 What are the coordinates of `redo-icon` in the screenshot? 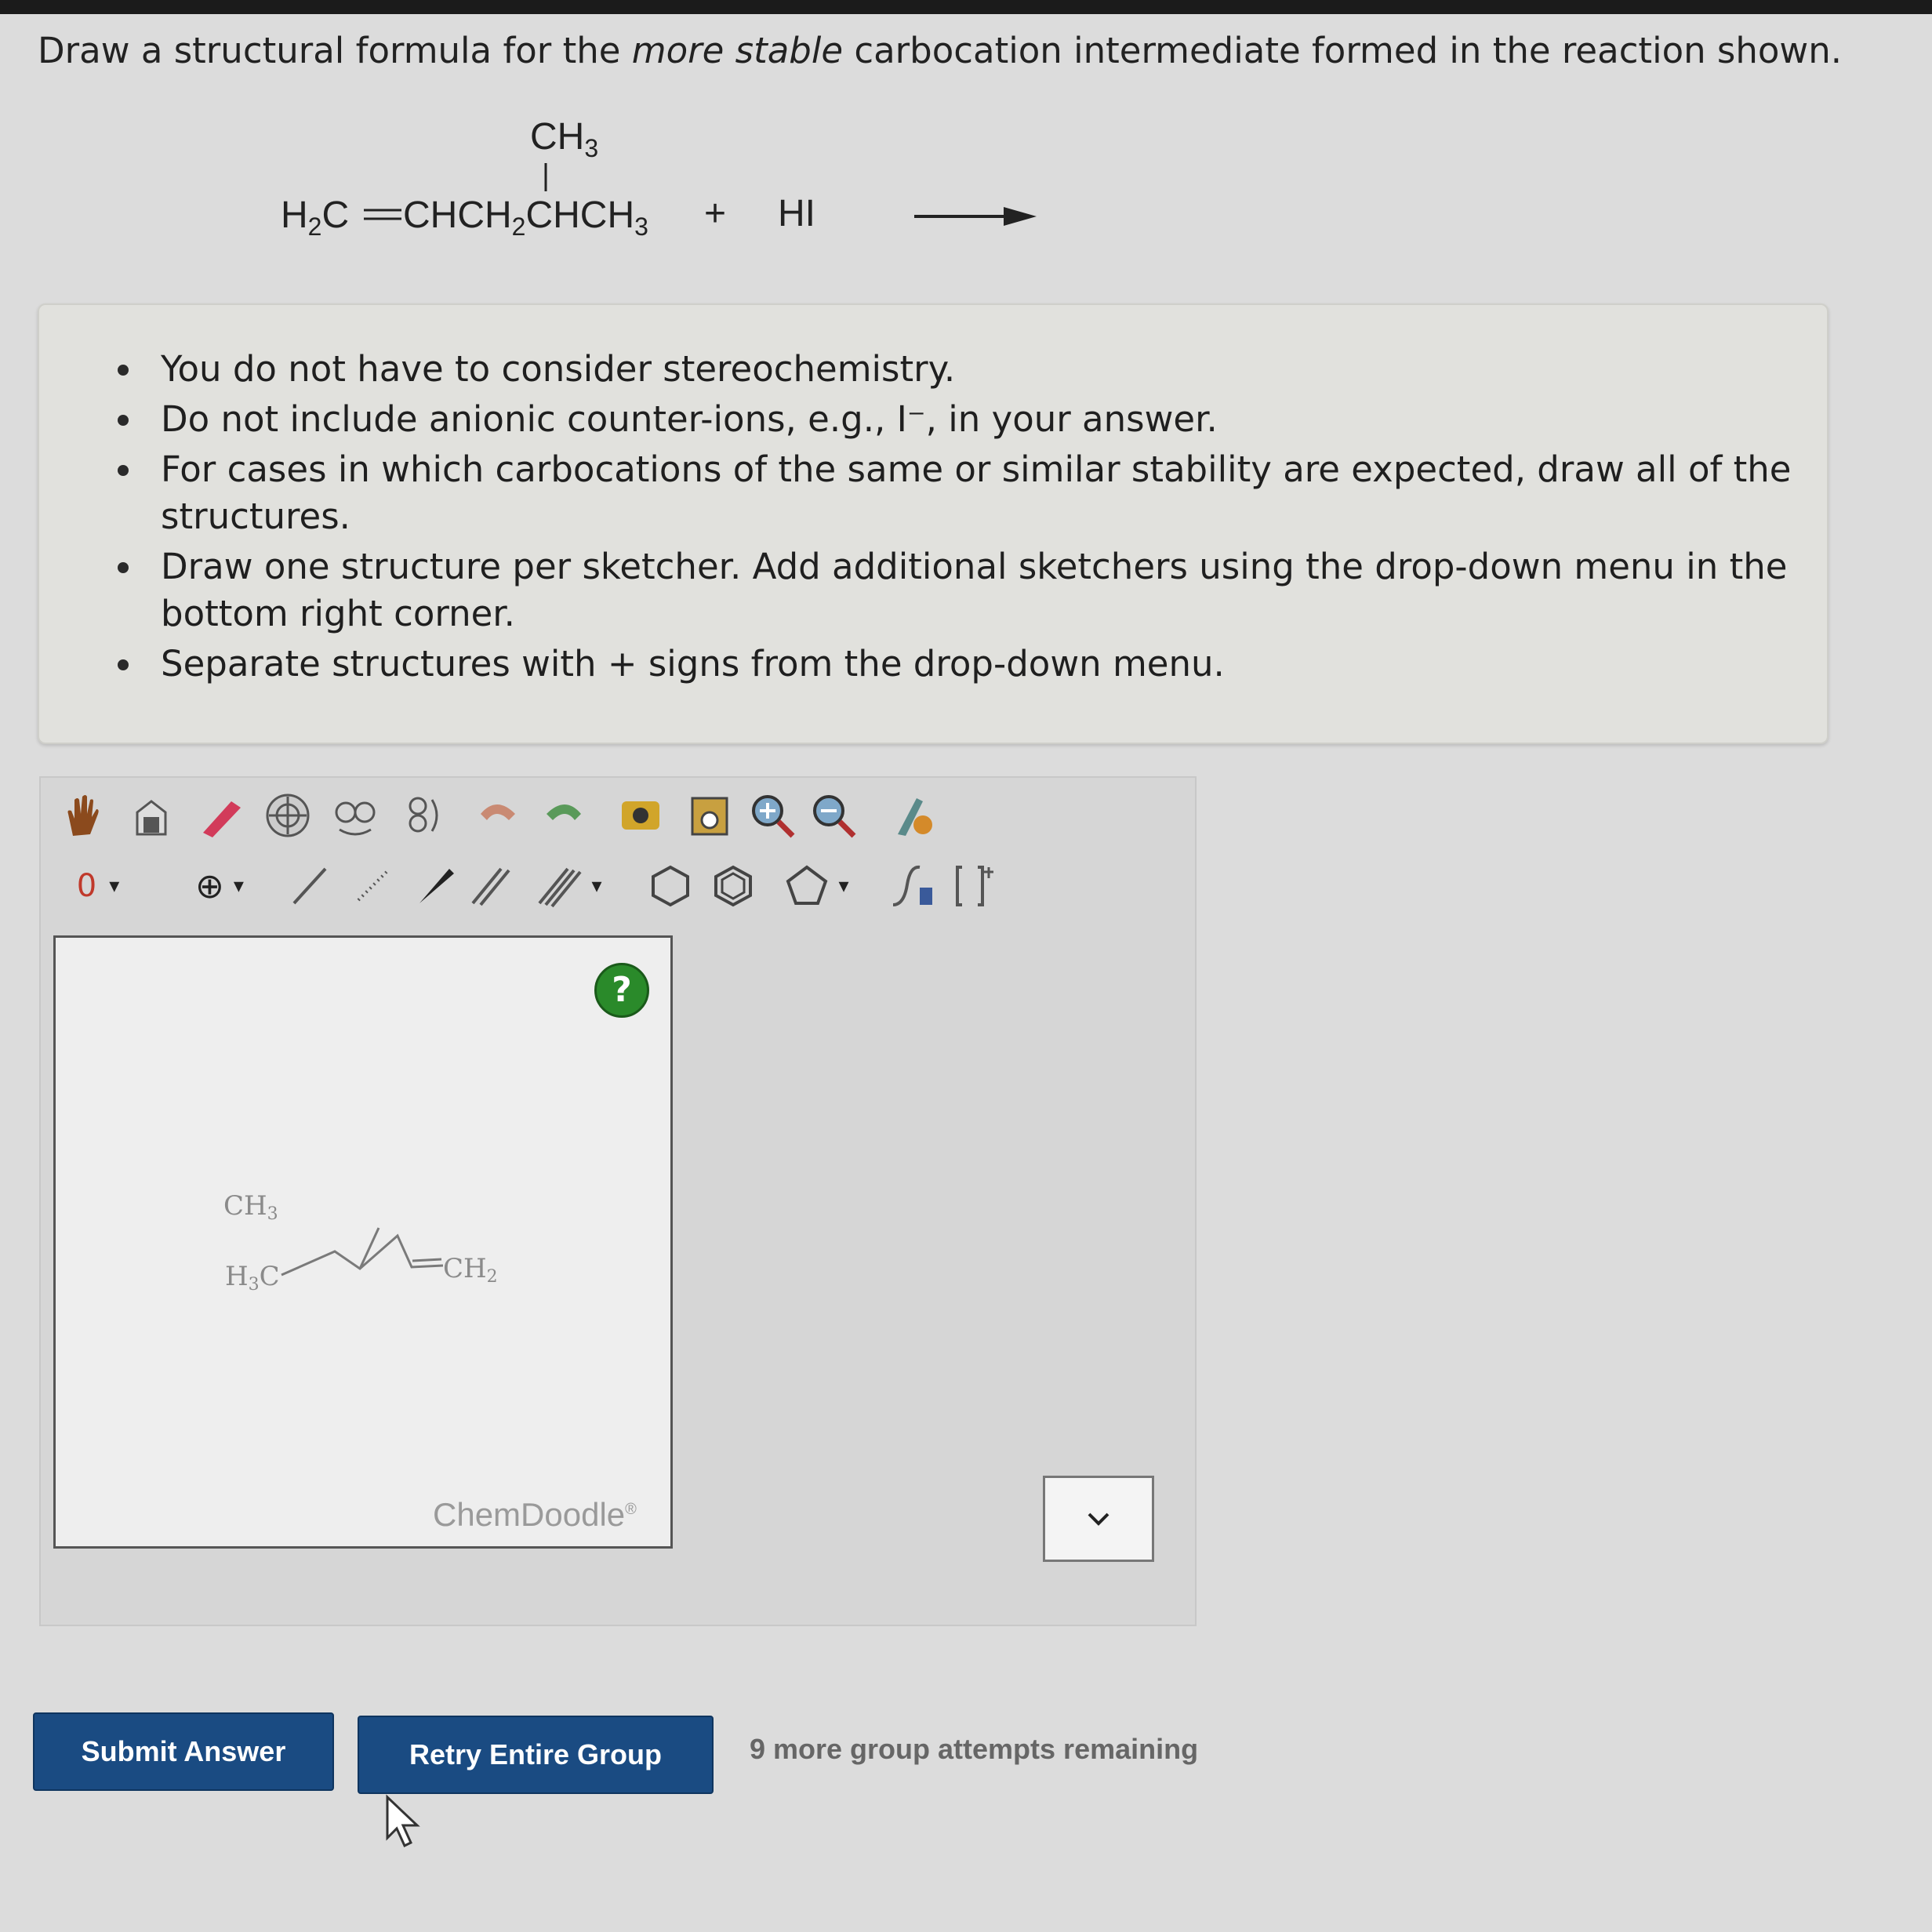 It's located at (563, 815).